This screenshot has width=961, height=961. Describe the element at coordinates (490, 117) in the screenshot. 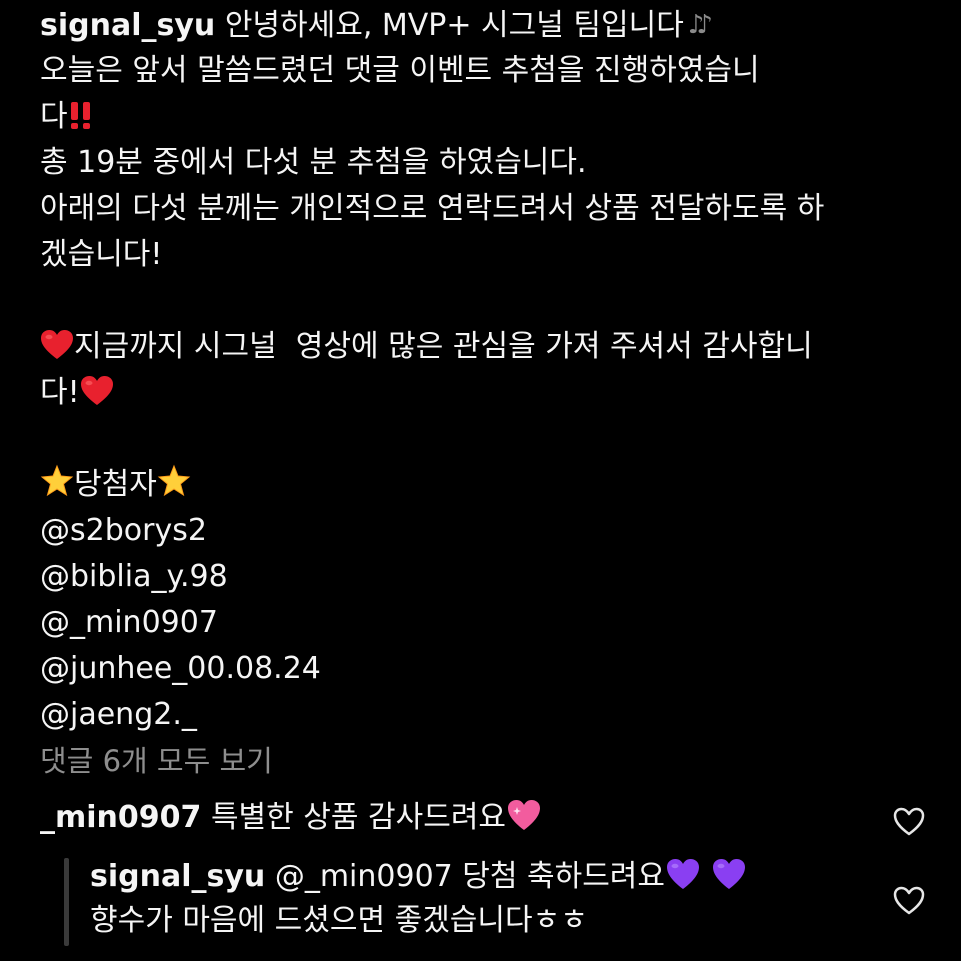

I see `caption-line-3: 다` at that location.